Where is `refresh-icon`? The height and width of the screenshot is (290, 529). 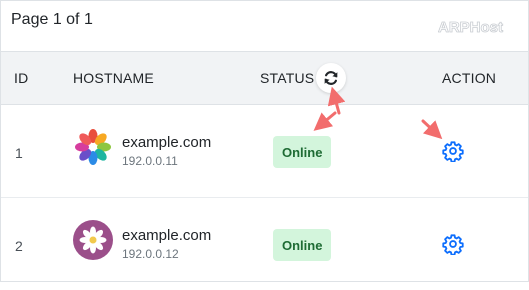 refresh-icon is located at coordinates (331, 78).